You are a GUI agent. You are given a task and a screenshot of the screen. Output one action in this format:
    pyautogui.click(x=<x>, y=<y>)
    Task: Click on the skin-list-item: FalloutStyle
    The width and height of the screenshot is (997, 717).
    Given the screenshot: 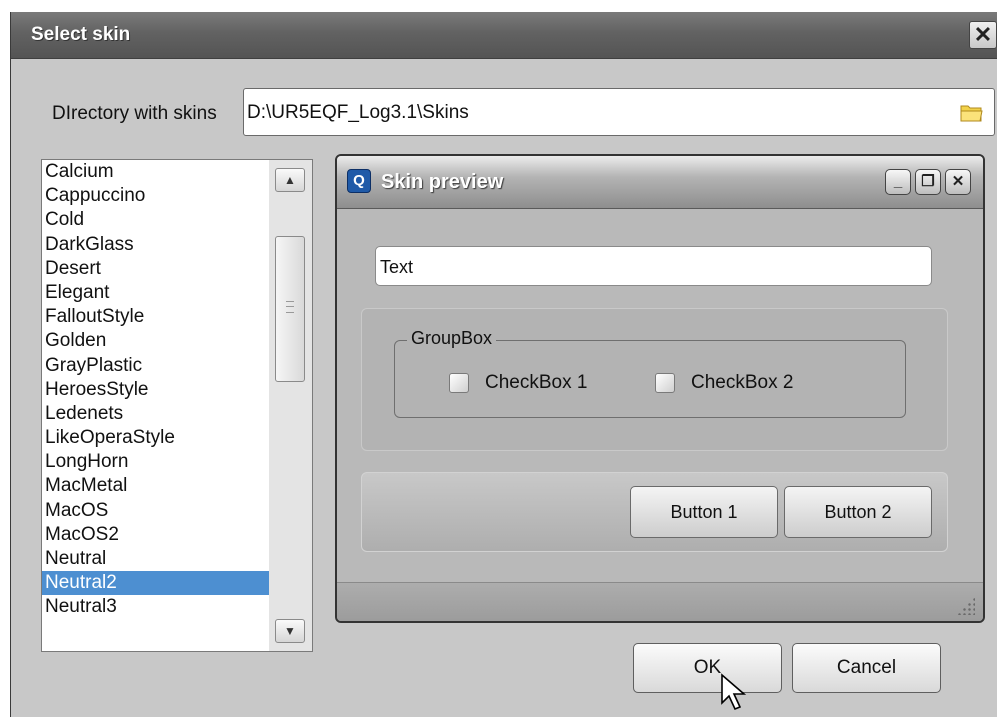 What is the action you would take?
    pyautogui.click(x=155, y=317)
    